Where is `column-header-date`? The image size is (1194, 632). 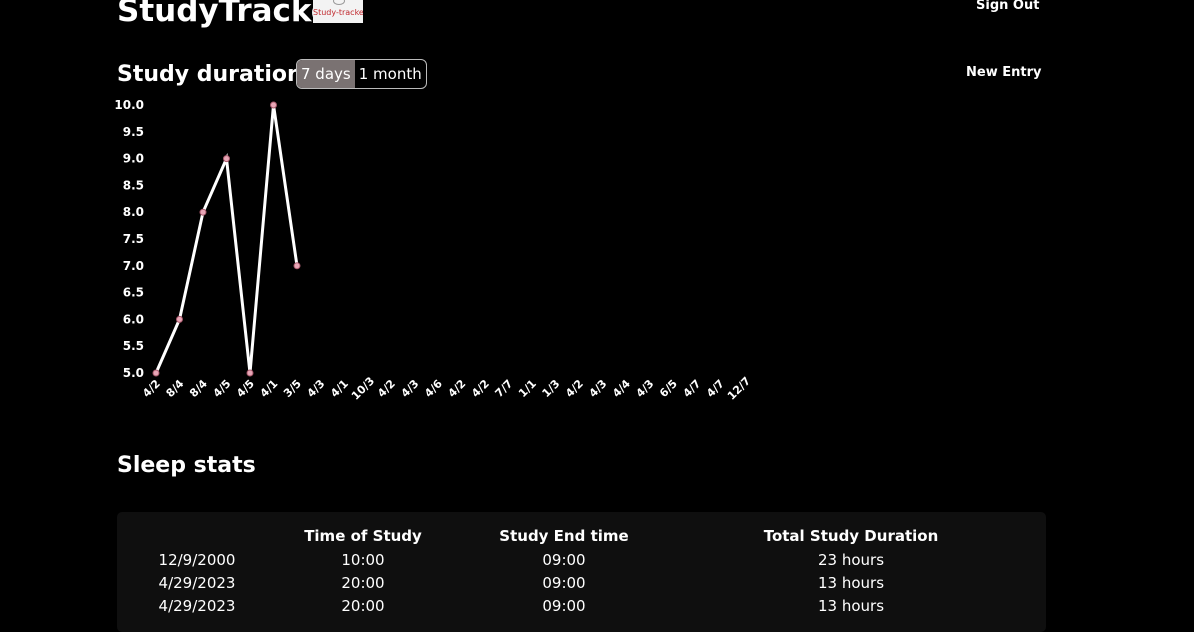 column-header-date is located at coordinates (197, 536).